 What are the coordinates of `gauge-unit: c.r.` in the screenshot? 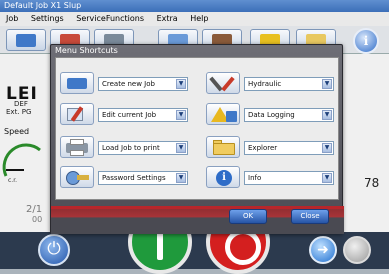 It's located at (12, 180).